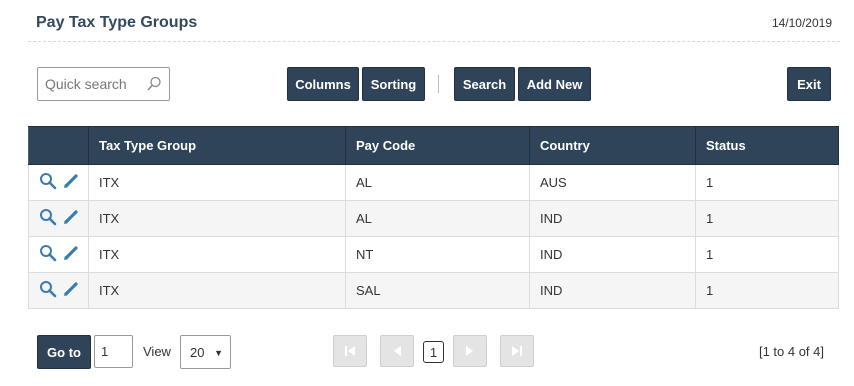  What do you see at coordinates (437, 290) in the screenshot?
I see `cell-pay-code: SAL` at bounding box center [437, 290].